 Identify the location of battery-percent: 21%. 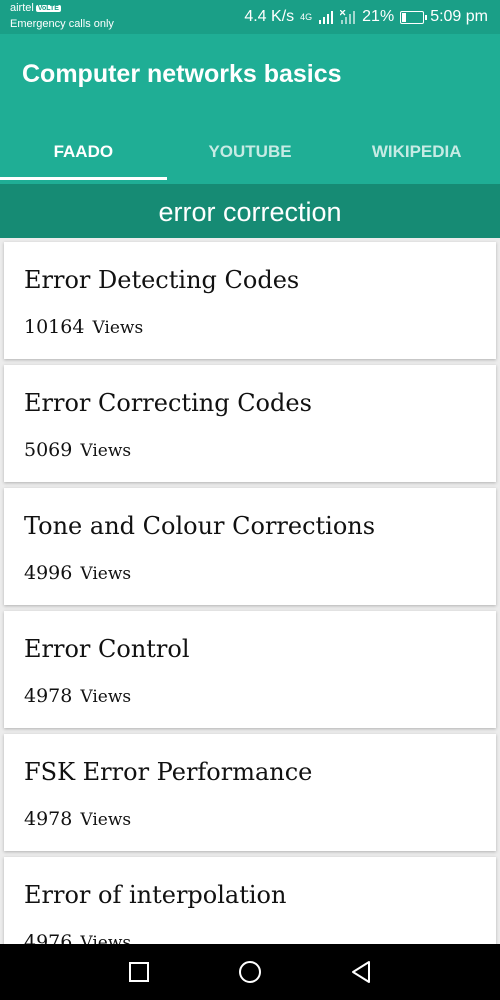
(378, 16).